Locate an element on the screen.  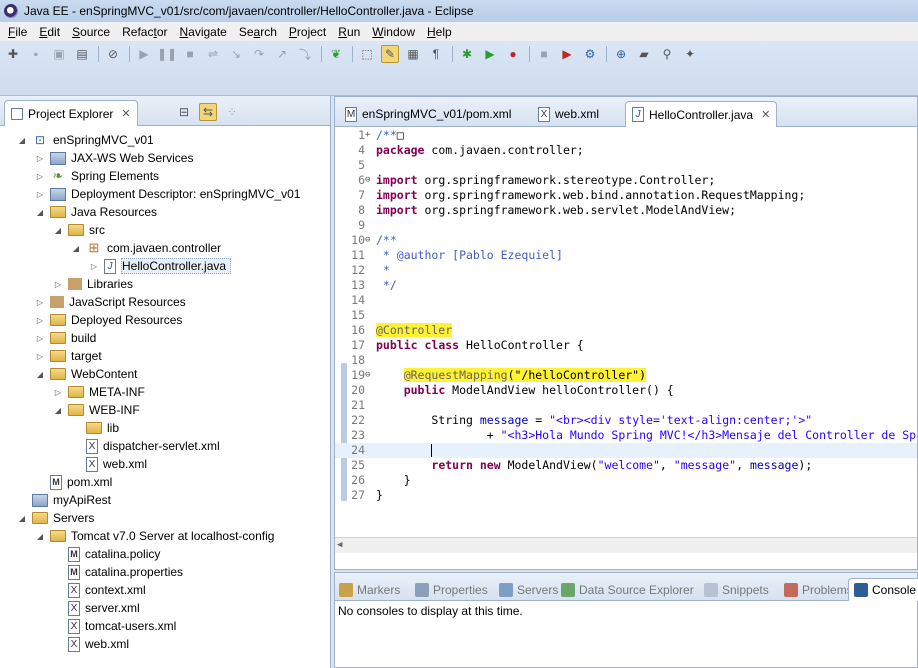
show-whitespace-icon: ¶ is located at coordinates (436, 54).